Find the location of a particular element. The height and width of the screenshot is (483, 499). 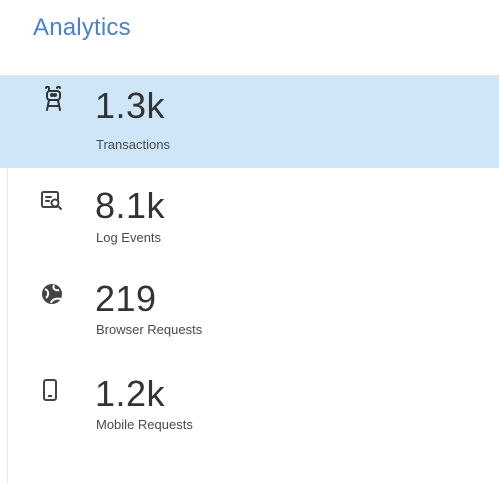

transactions-value: 1.3k is located at coordinates (130, 105).